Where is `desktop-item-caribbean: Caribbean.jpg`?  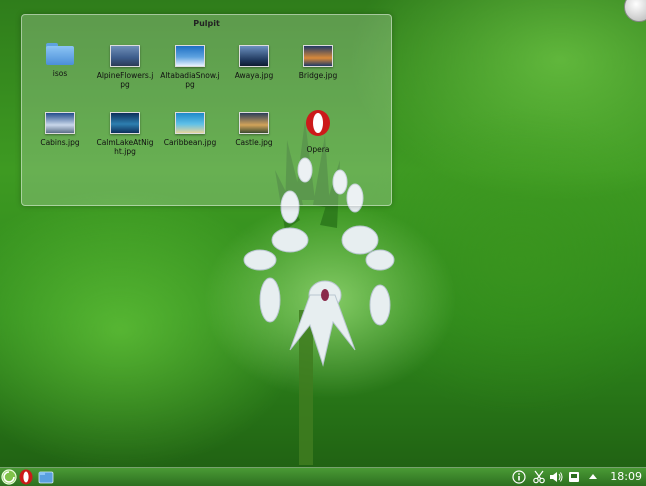 desktop-item-caribbean: Caribbean.jpg is located at coordinates (190, 129).